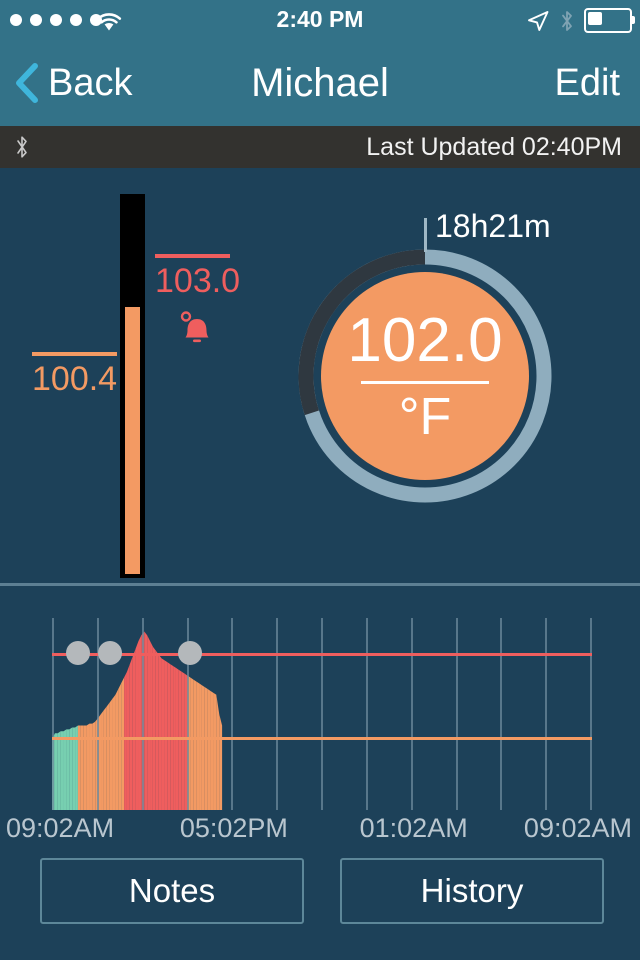 The image size is (640, 960). I want to click on gauge-unit-label: °F, so click(425, 416).